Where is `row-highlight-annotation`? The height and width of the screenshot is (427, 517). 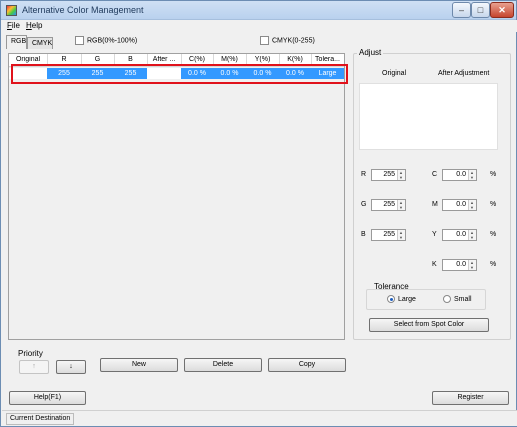
row-highlight-annotation is located at coordinates (179, 74).